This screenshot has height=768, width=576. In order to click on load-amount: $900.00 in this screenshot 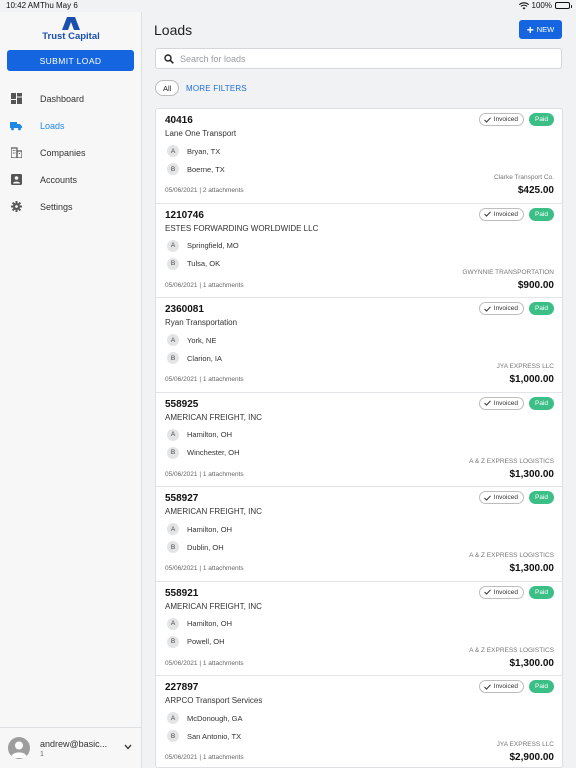, I will do `click(535, 285)`.